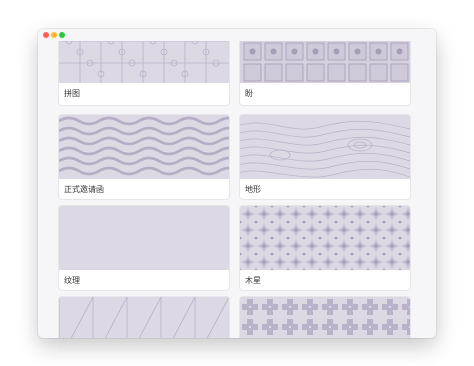 The width and height of the screenshot is (474, 366). What do you see at coordinates (144, 147) in the screenshot?
I see `waves-pattern-preview` at bounding box center [144, 147].